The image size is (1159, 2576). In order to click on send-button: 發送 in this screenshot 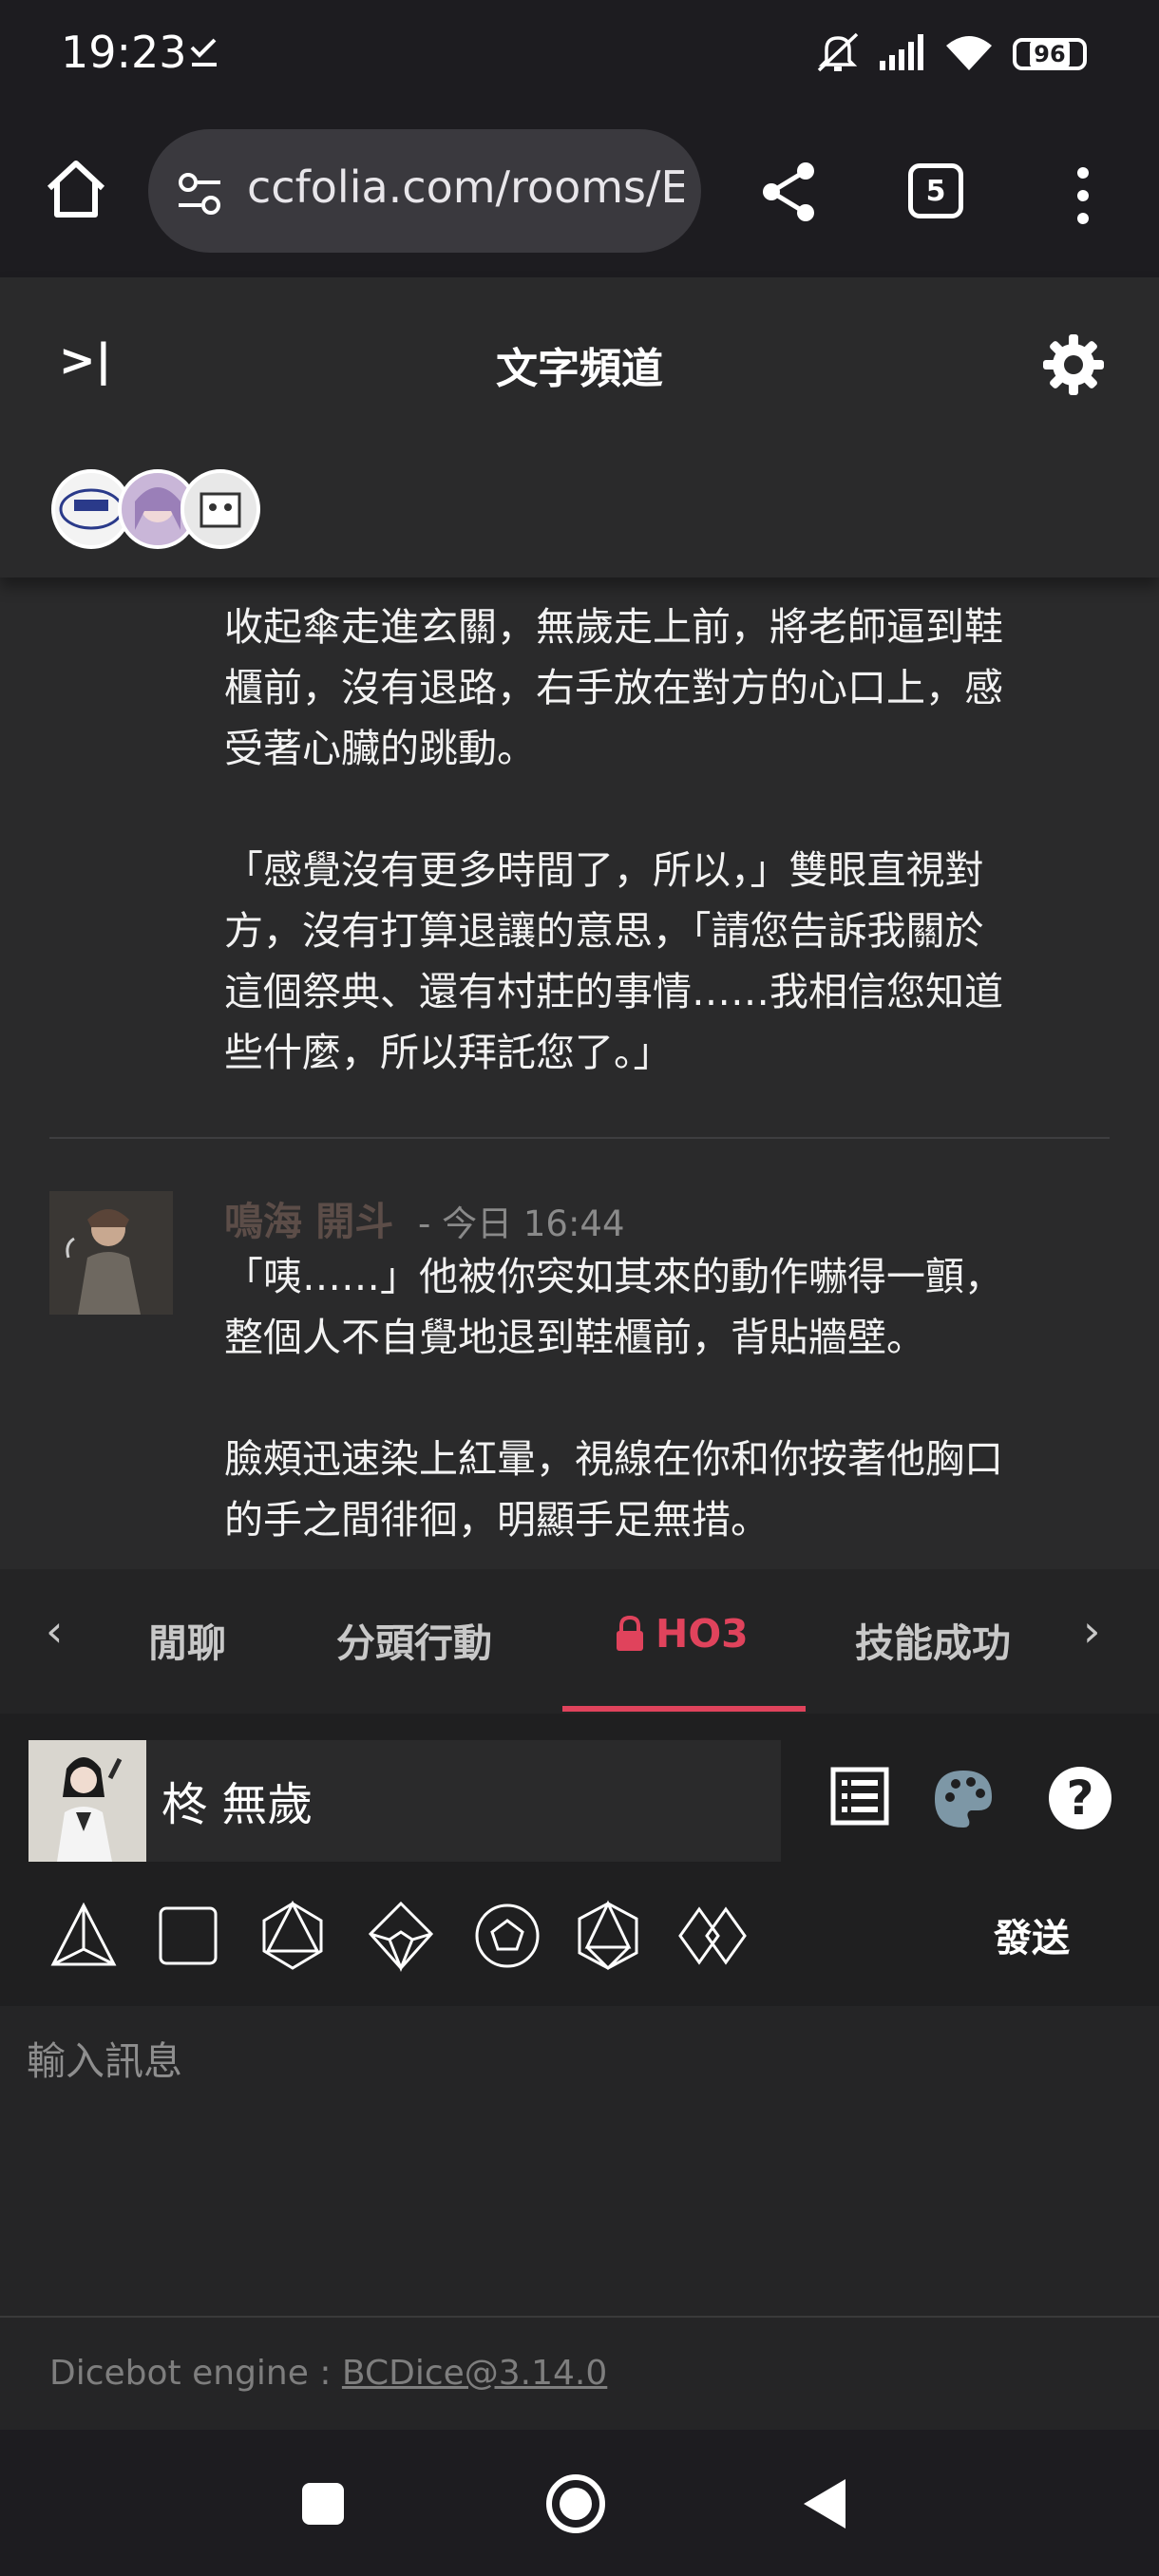, I will do `click(1032, 1934)`.